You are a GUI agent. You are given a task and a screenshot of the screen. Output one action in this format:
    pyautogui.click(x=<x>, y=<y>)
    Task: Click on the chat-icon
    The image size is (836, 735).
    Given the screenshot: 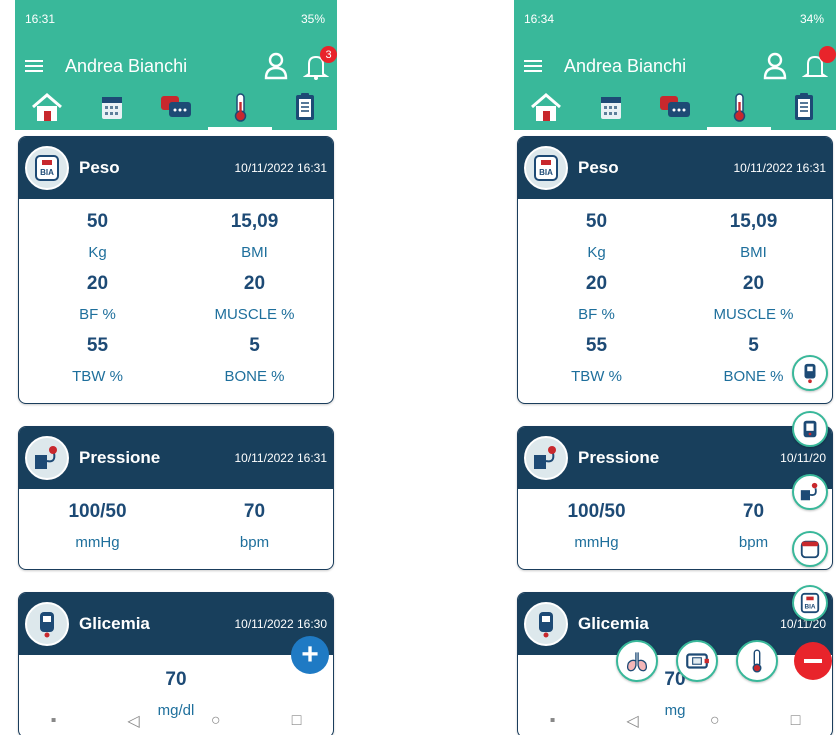 What is the action you would take?
    pyautogui.click(x=175, y=106)
    